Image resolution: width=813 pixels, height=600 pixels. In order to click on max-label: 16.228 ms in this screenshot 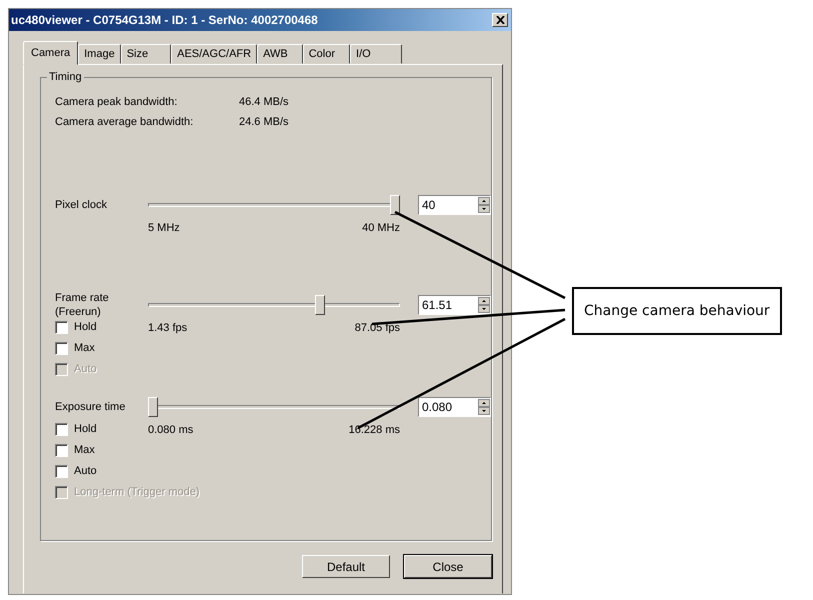, I will do `click(374, 431)`.